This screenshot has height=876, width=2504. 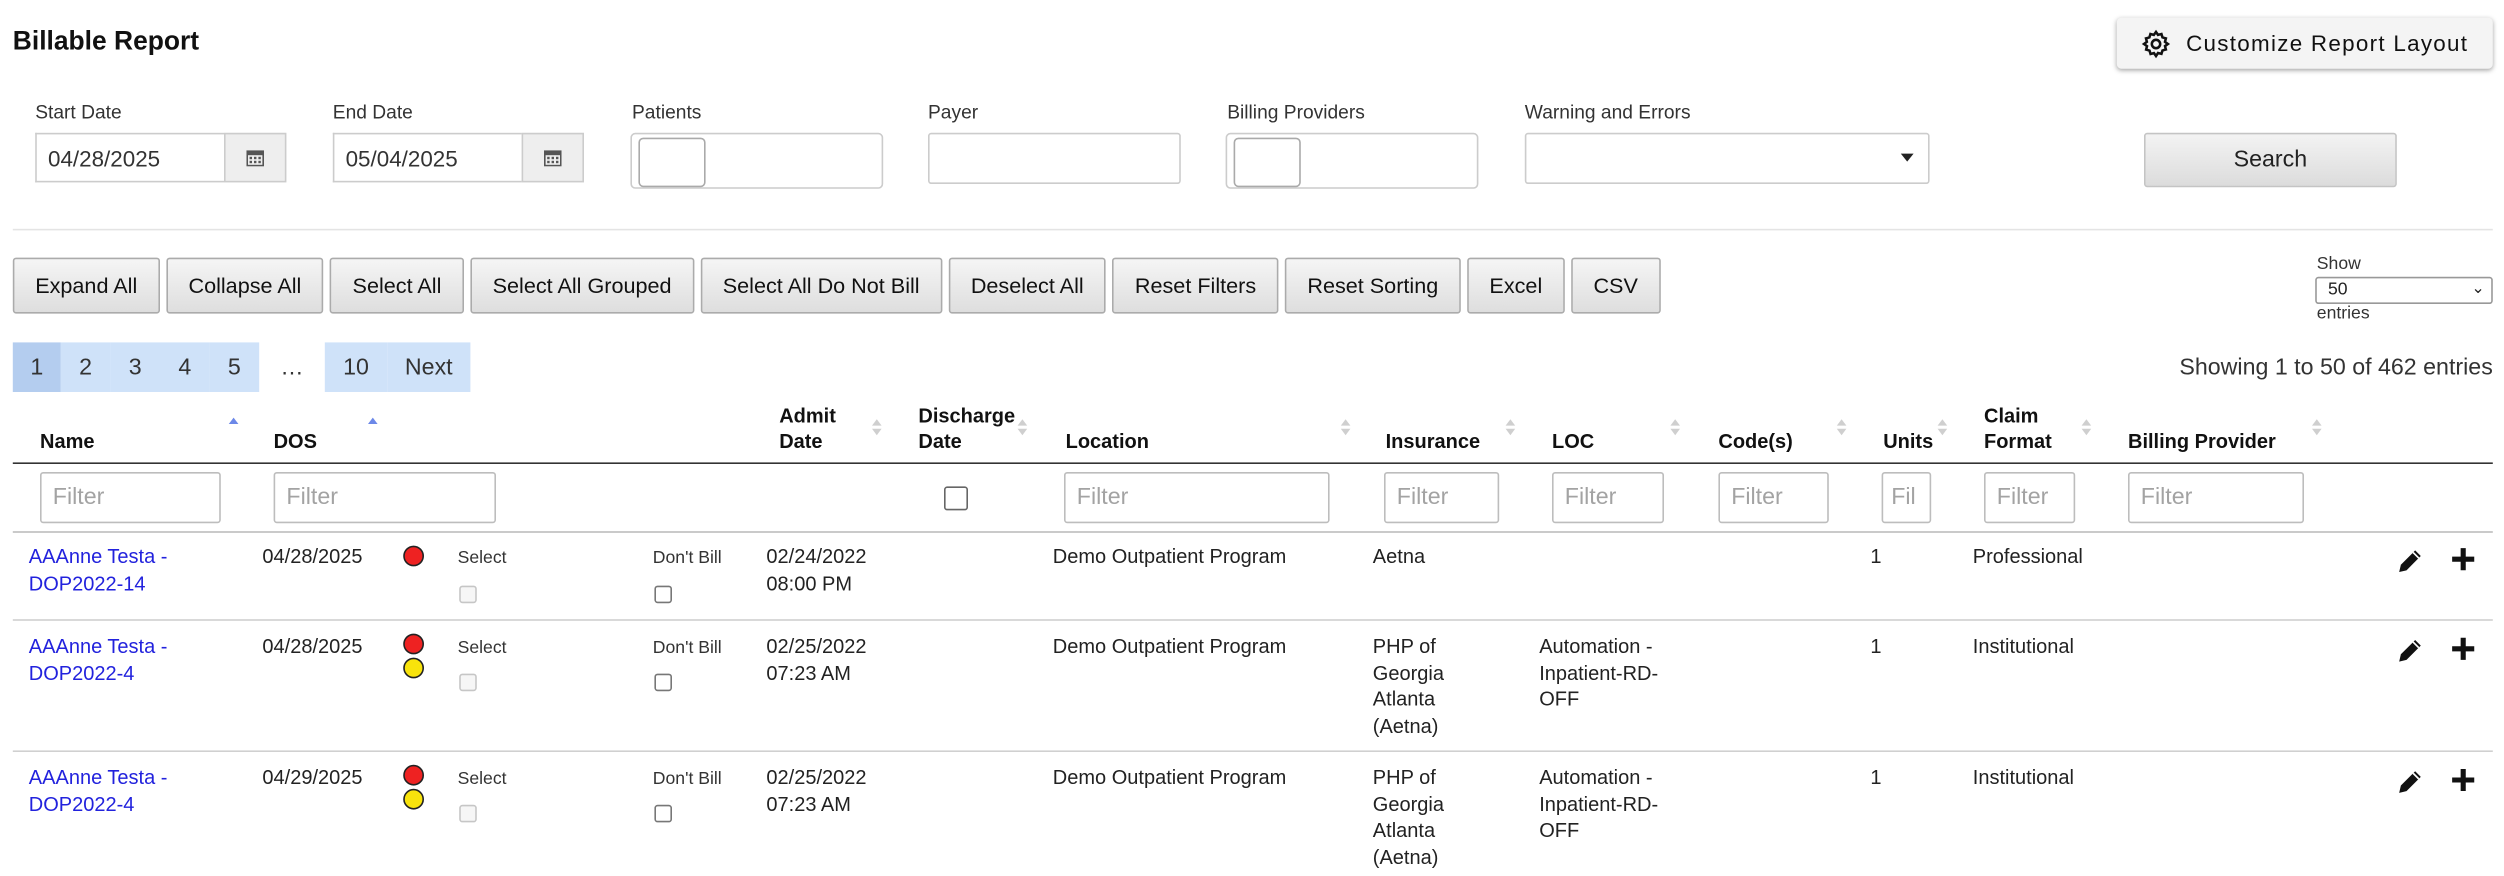 I want to click on column-header-discharge-date: Discharge Date, so click(x=966, y=428).